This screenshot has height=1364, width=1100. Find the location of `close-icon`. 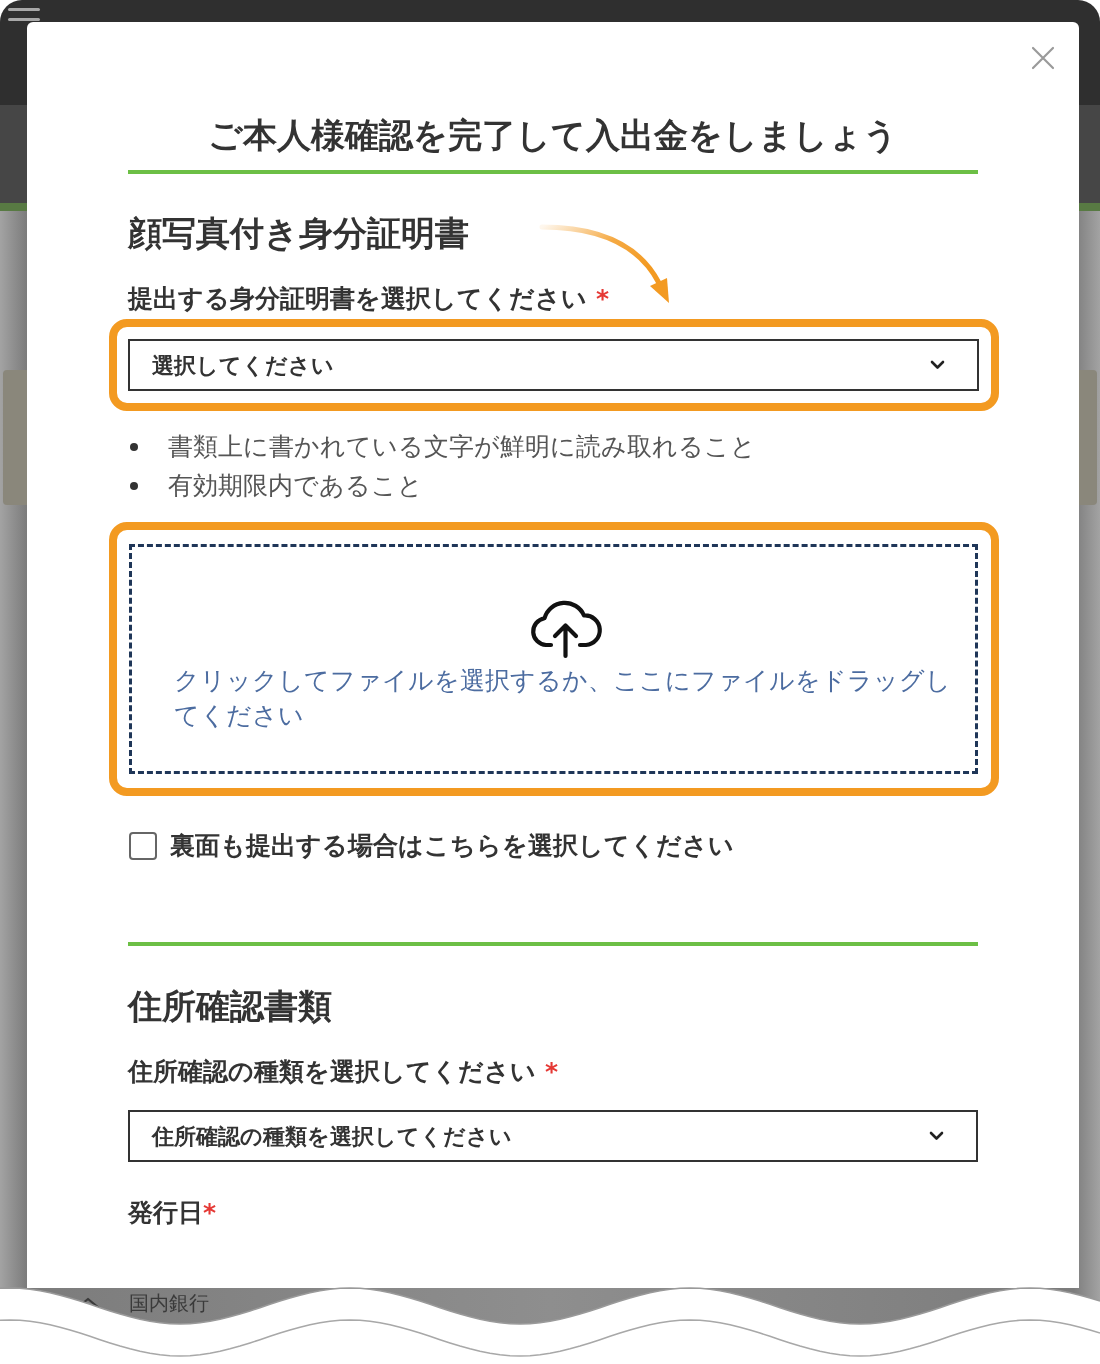

close-icon is located at coordinates (1043, 57).